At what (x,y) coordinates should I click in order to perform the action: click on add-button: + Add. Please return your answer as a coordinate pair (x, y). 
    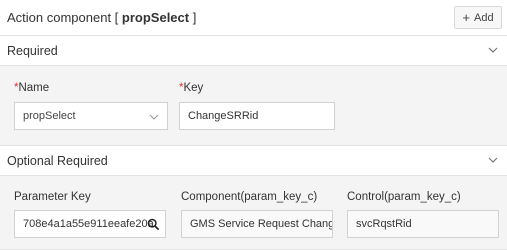
    Looking at the image, I should click on (478, 17).